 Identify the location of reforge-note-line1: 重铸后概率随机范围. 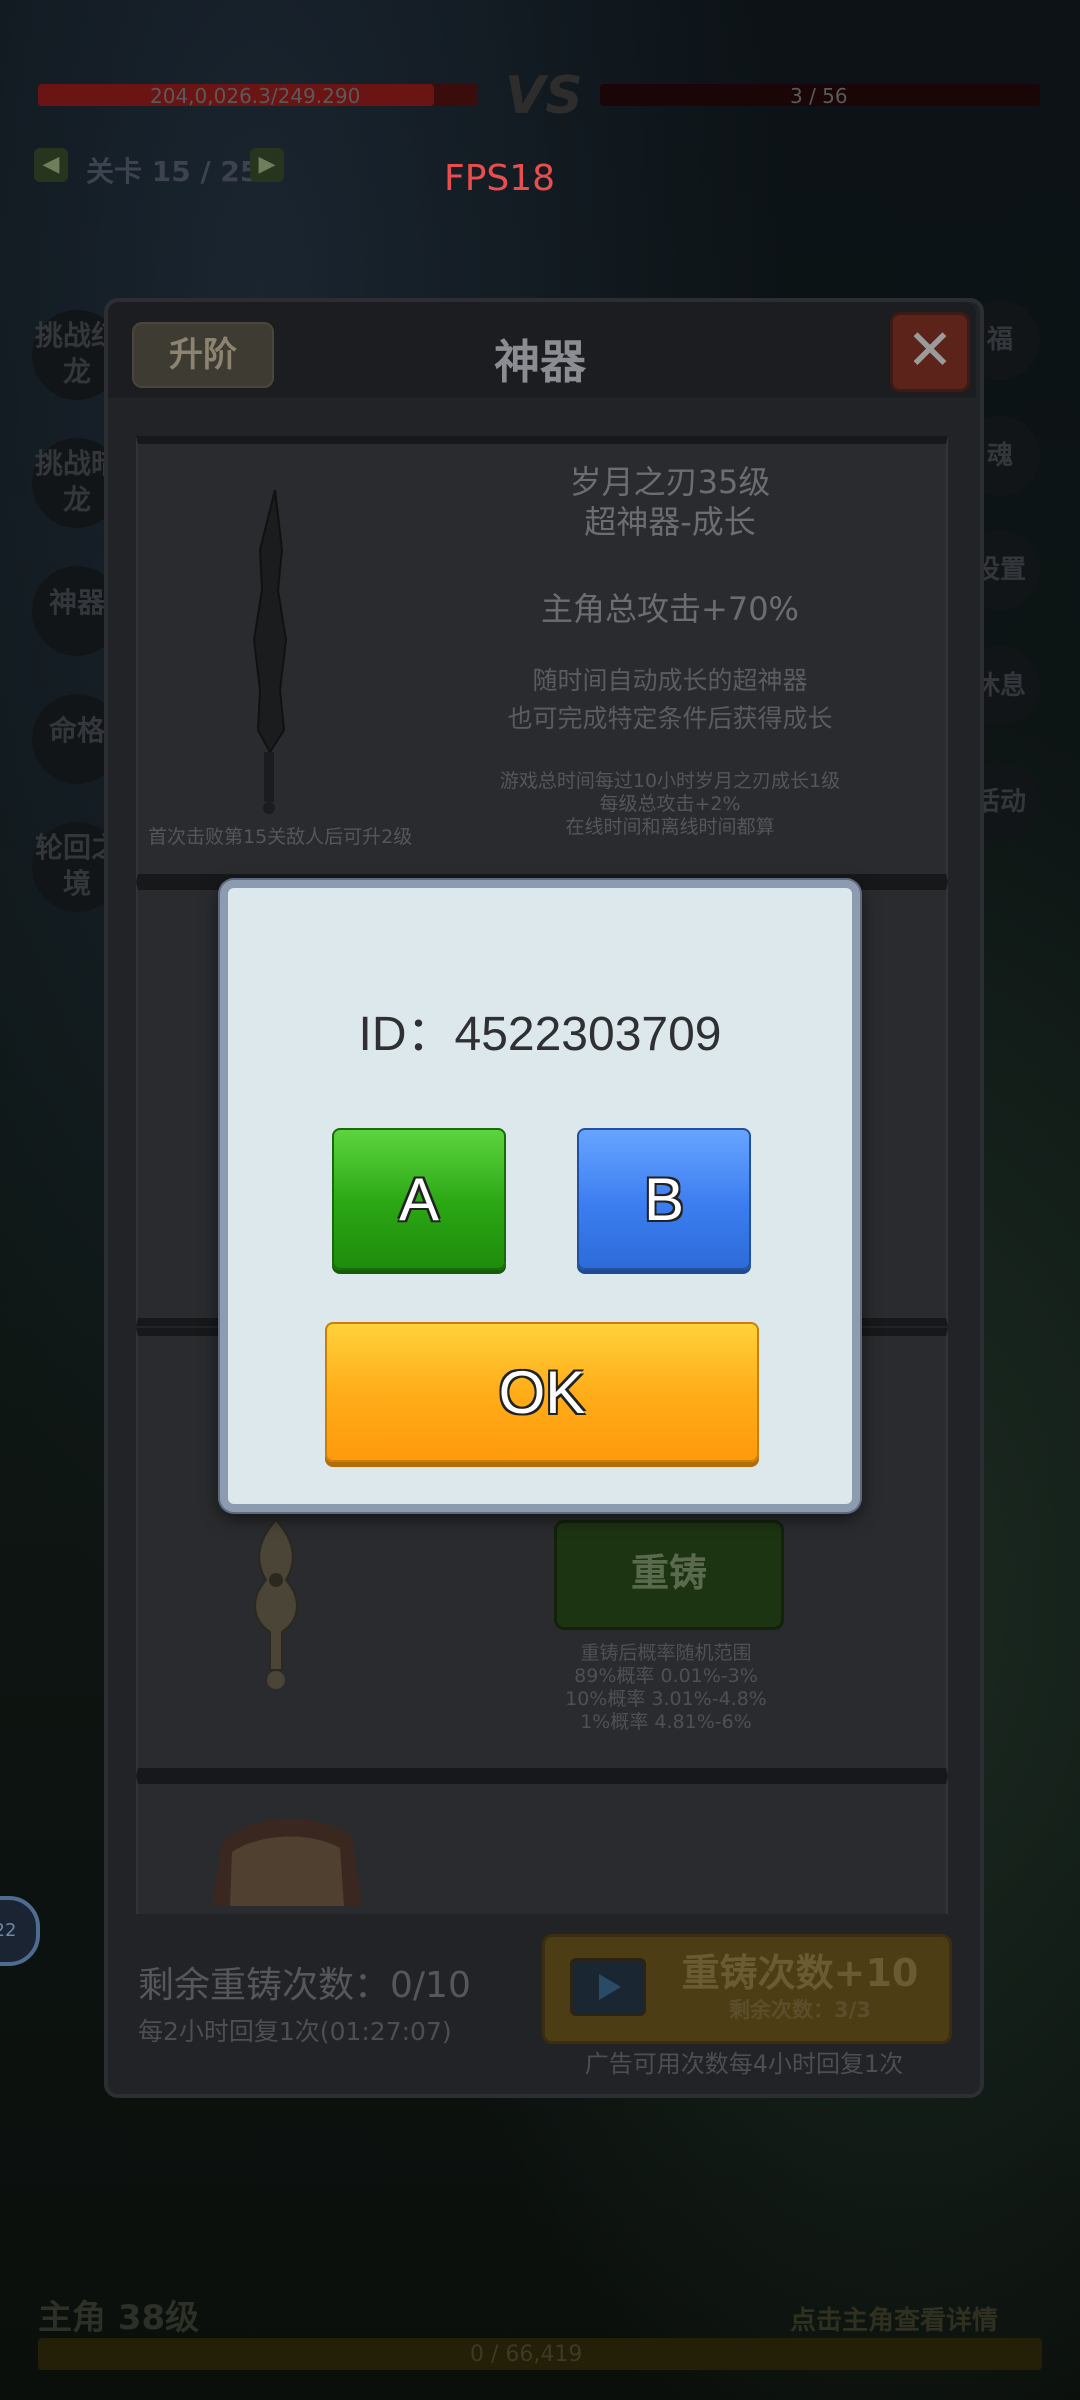
(666, 1653).